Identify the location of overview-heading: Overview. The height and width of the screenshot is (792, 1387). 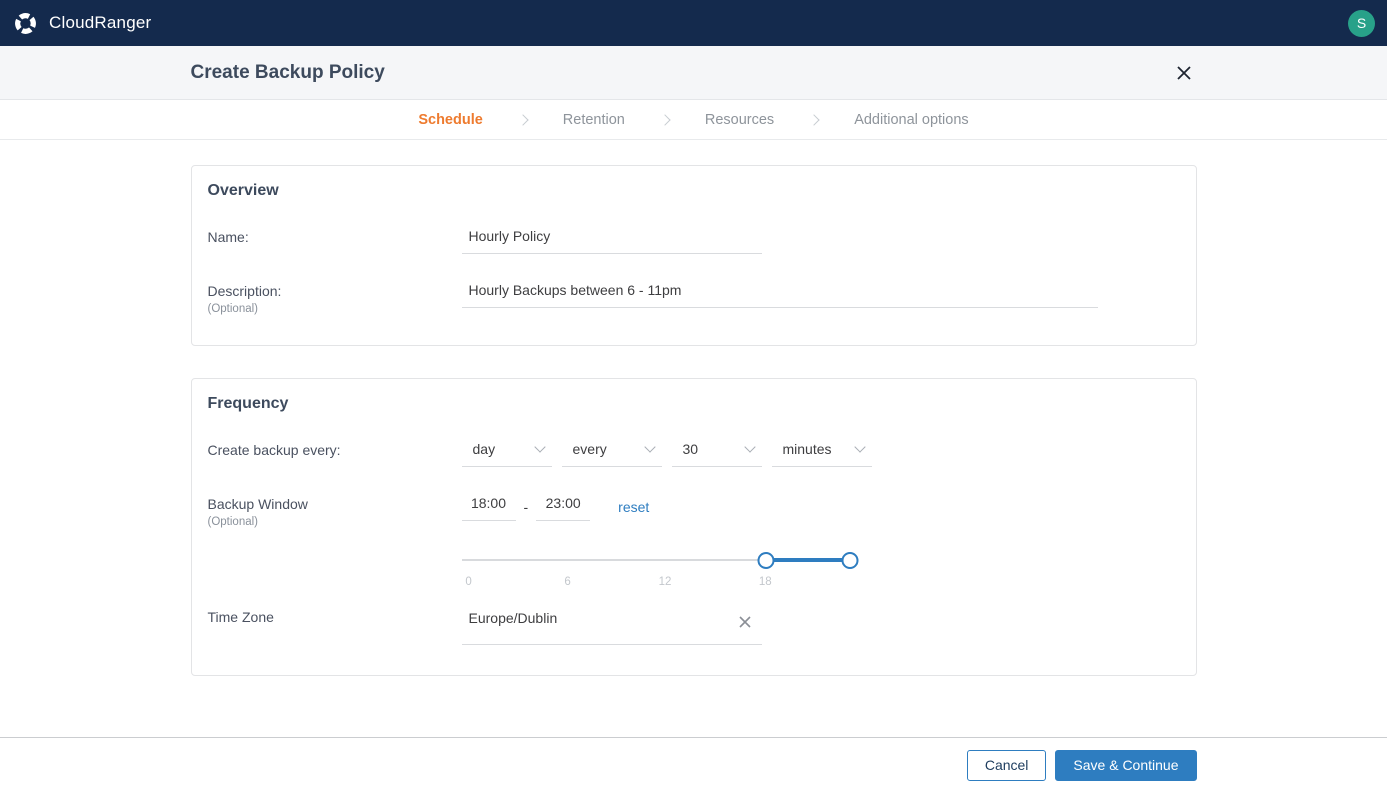
(243, 190).